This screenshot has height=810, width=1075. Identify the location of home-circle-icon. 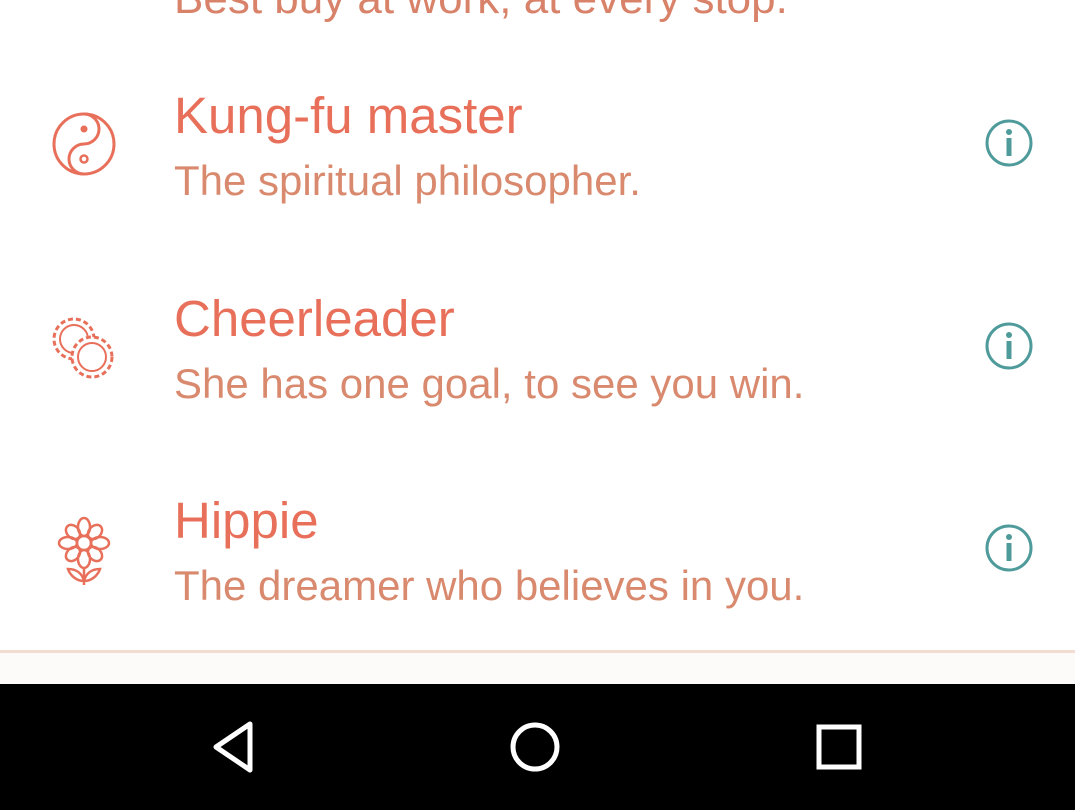
(535, 747).